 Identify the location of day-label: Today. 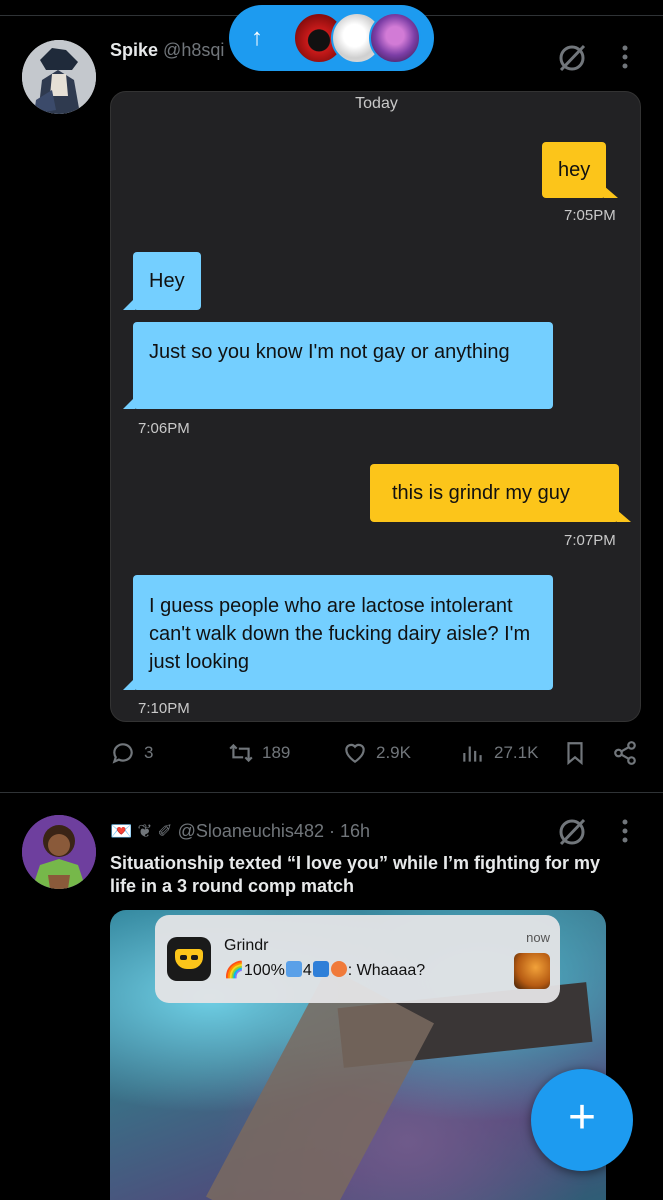
(376, 103).